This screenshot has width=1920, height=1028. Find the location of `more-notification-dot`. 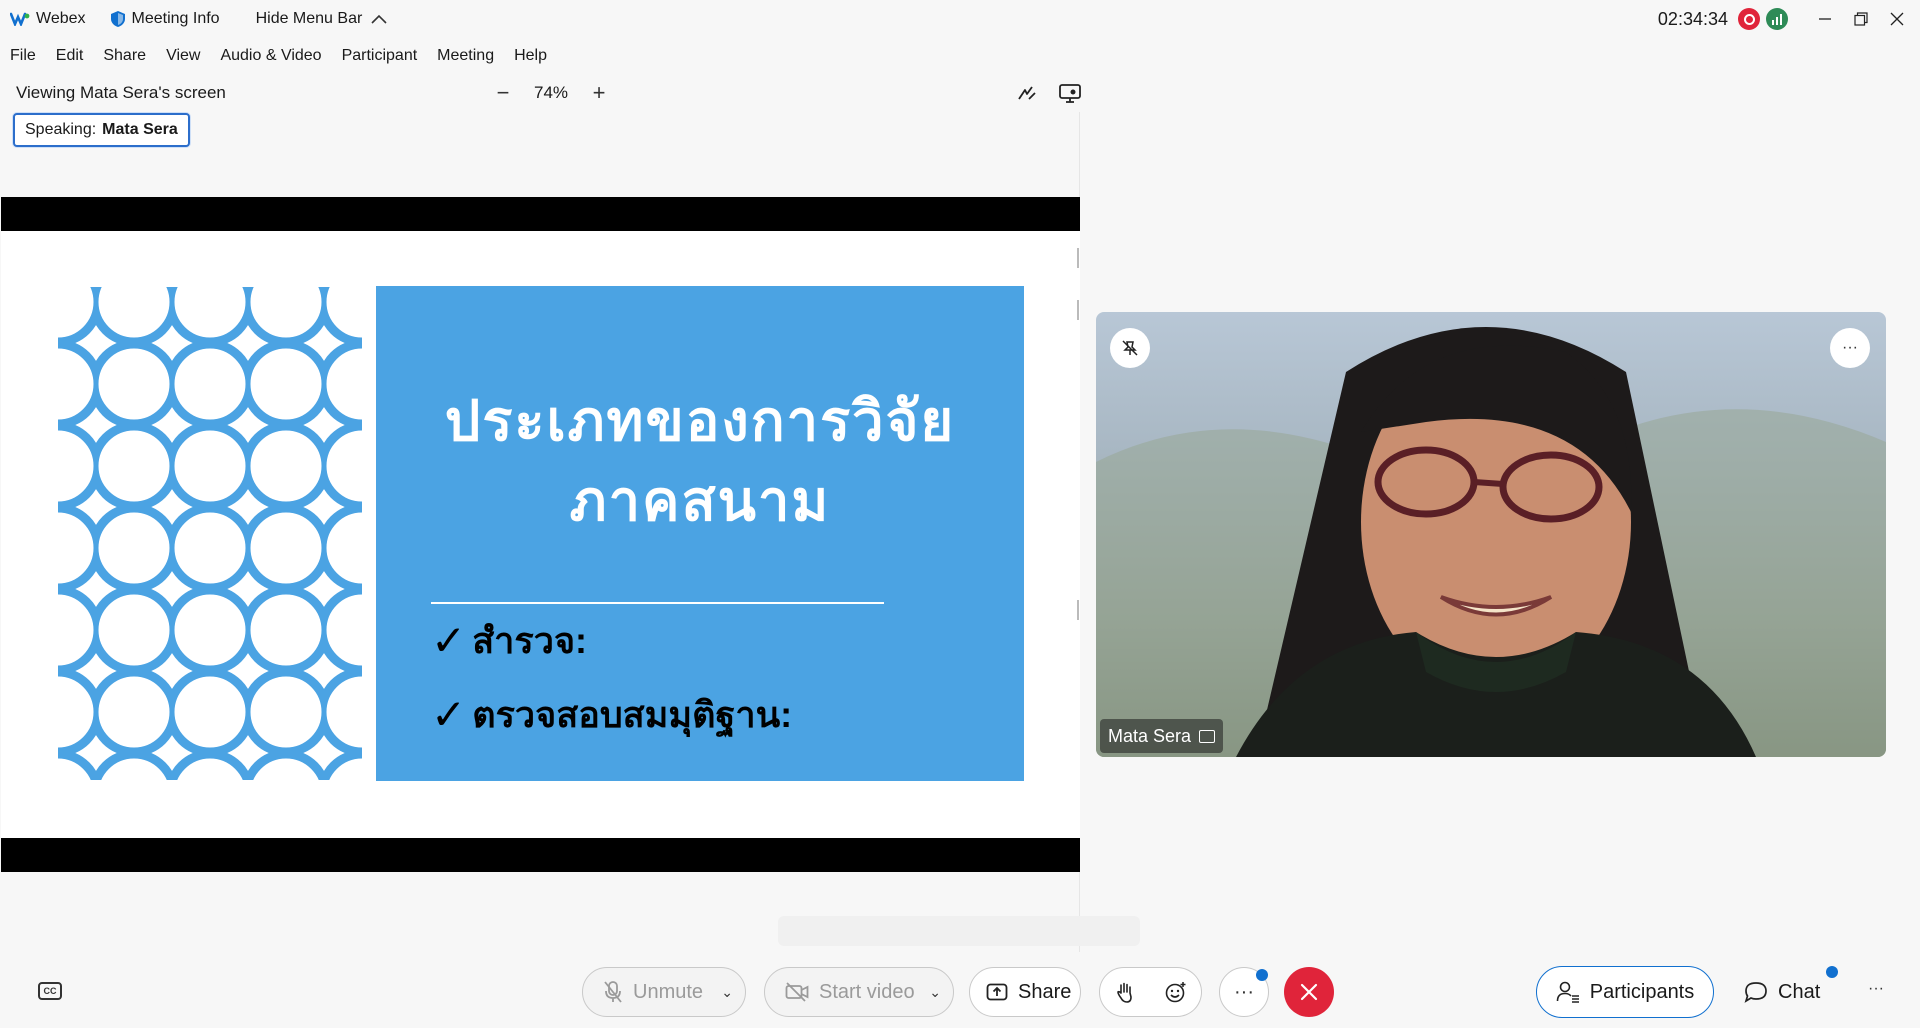

more-notification-dot is located at coordinates (1262, 975).